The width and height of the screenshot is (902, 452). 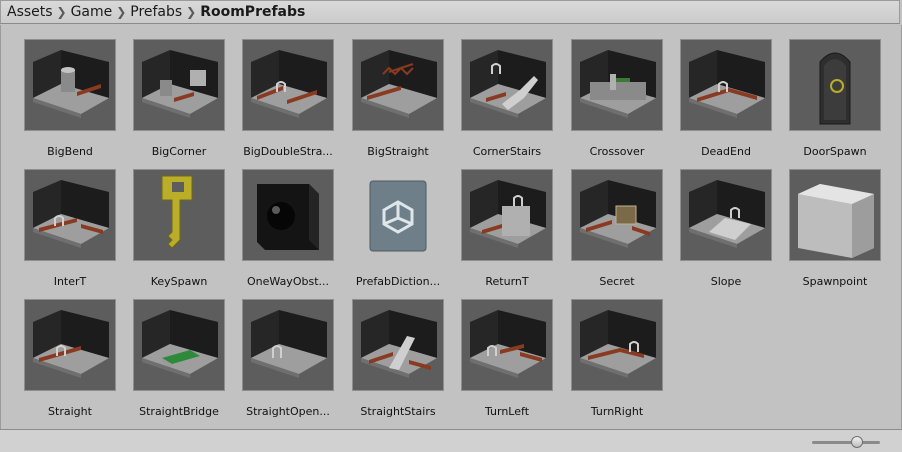 I want to click on breadcrumb-game: Game, so click(x=92, y=12).